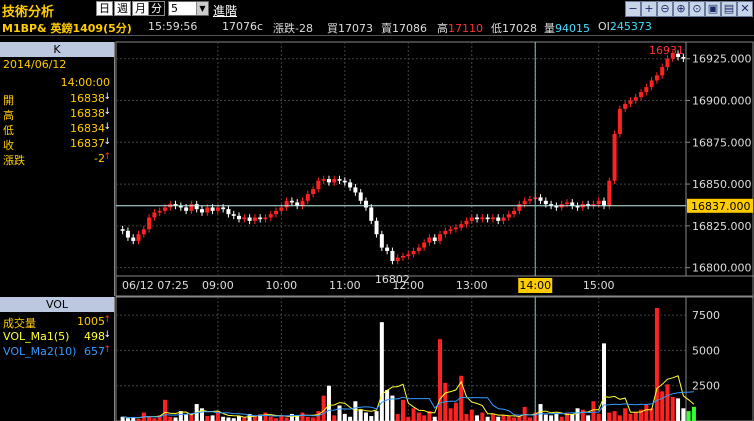 The height and width of the screenshot is (421, 754). What do you see at coordinates (633, 9) in the screenshot?
I see `minus-icon: −` at bounding box center [633, 9].